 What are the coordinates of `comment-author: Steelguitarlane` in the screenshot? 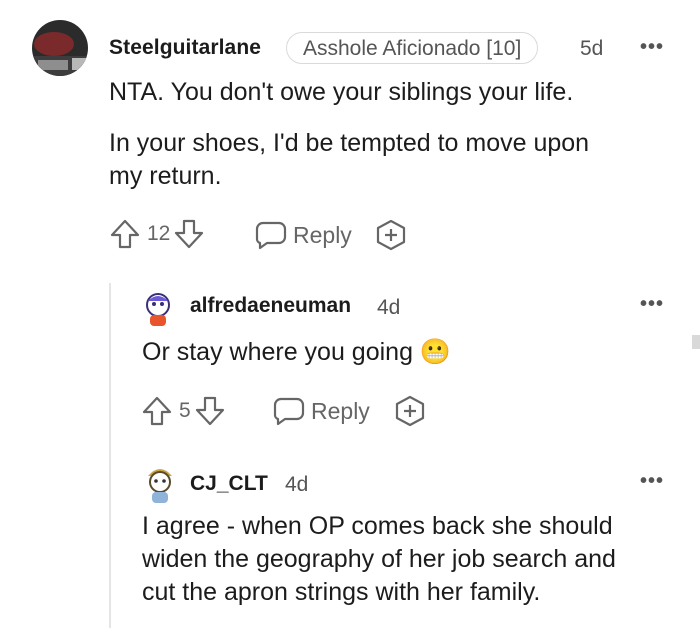 It's located at (185, 48).